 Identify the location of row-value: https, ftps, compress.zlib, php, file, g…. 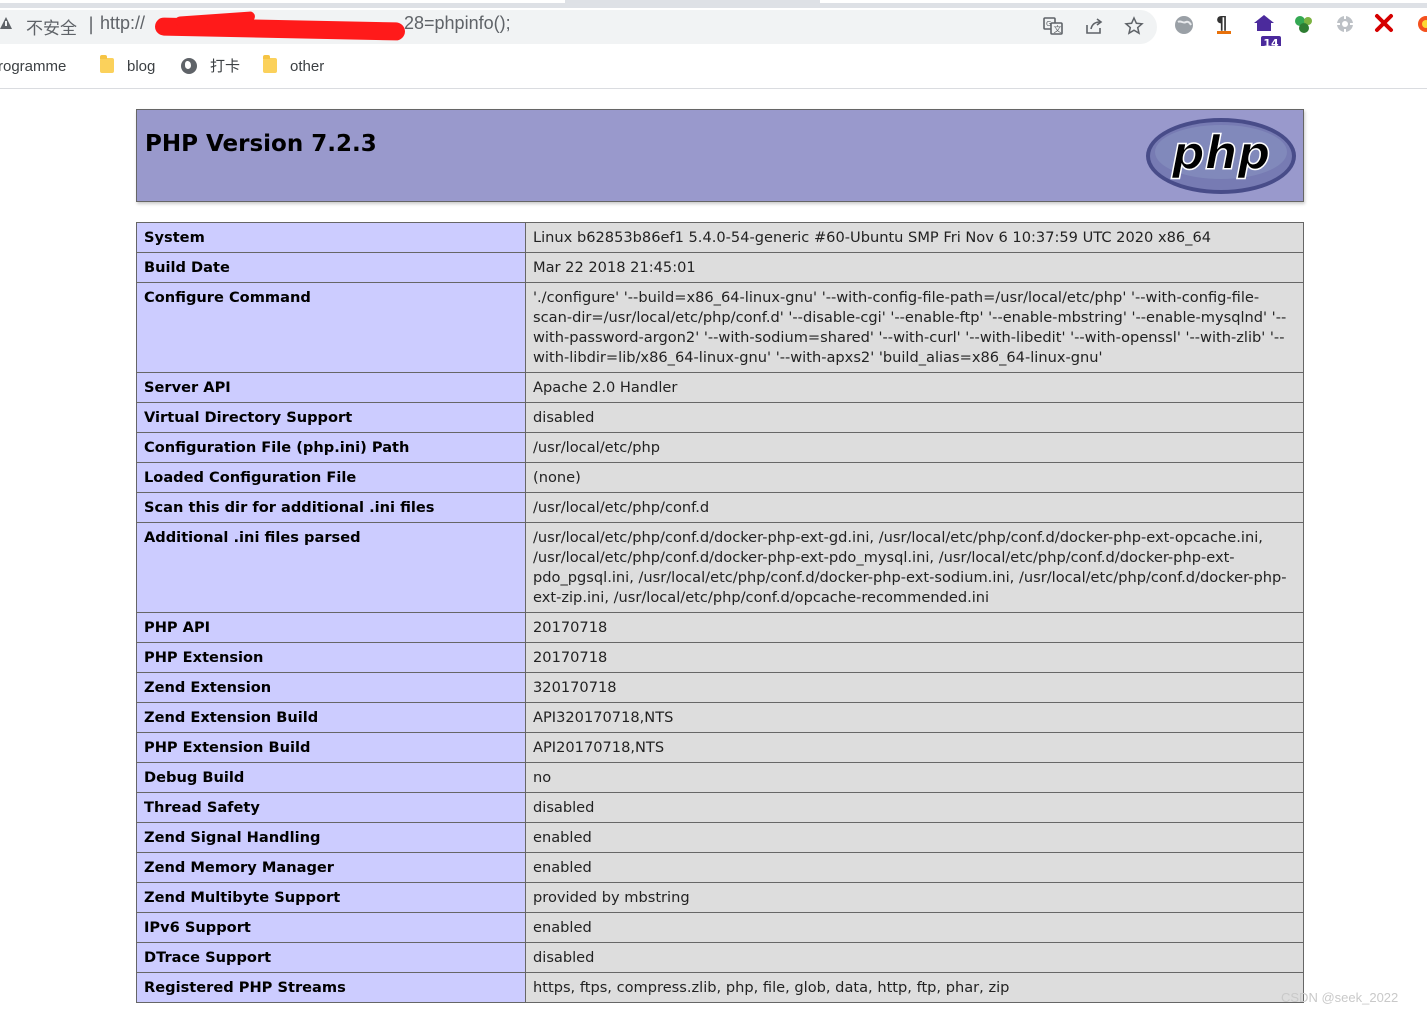
(914, 987).